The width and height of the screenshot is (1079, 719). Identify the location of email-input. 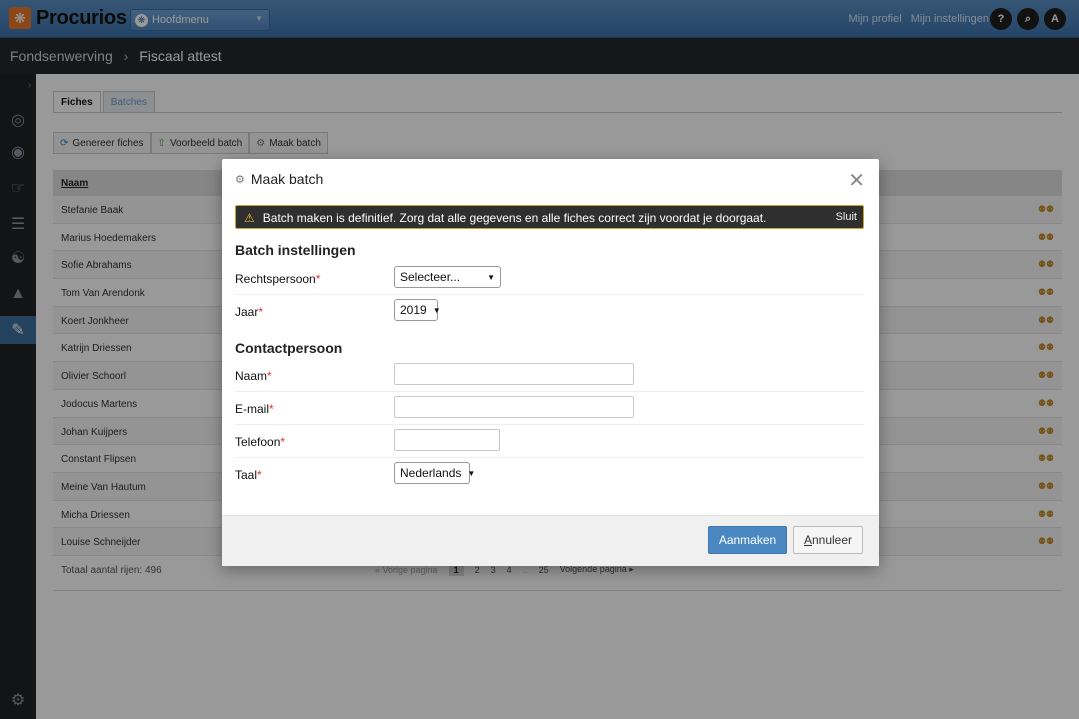
(514, 407).